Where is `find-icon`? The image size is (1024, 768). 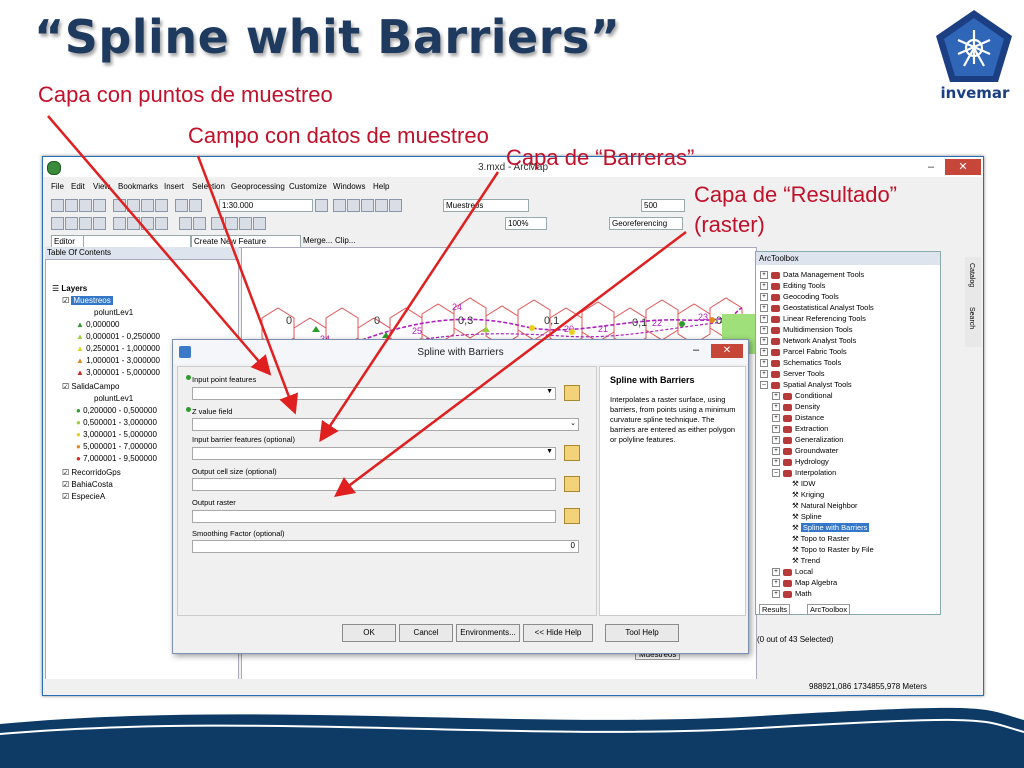 find-icon is located at coordinates (245, 223).